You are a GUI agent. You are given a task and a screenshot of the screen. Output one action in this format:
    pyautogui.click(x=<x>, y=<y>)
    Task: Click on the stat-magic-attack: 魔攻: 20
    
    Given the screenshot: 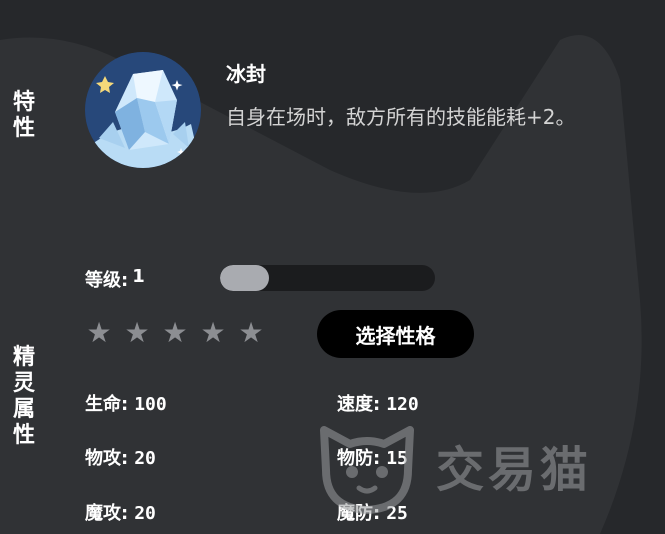 What is the action you would take?
    pyautogui.click(x=120, y=512)
    